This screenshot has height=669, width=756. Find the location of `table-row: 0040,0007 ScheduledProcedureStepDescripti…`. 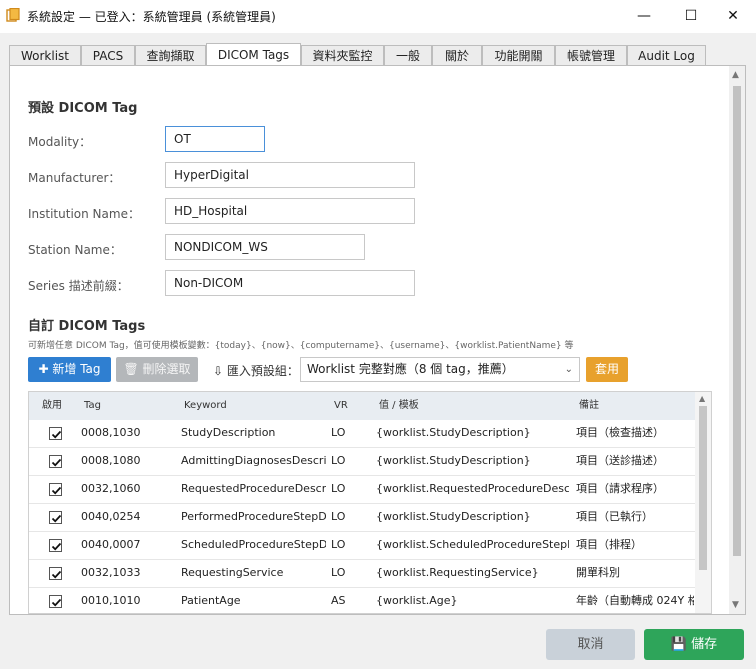

table-row: 0040,0007 ScheduledProcedureStepDescripti… is located at coordinates (362, 546).